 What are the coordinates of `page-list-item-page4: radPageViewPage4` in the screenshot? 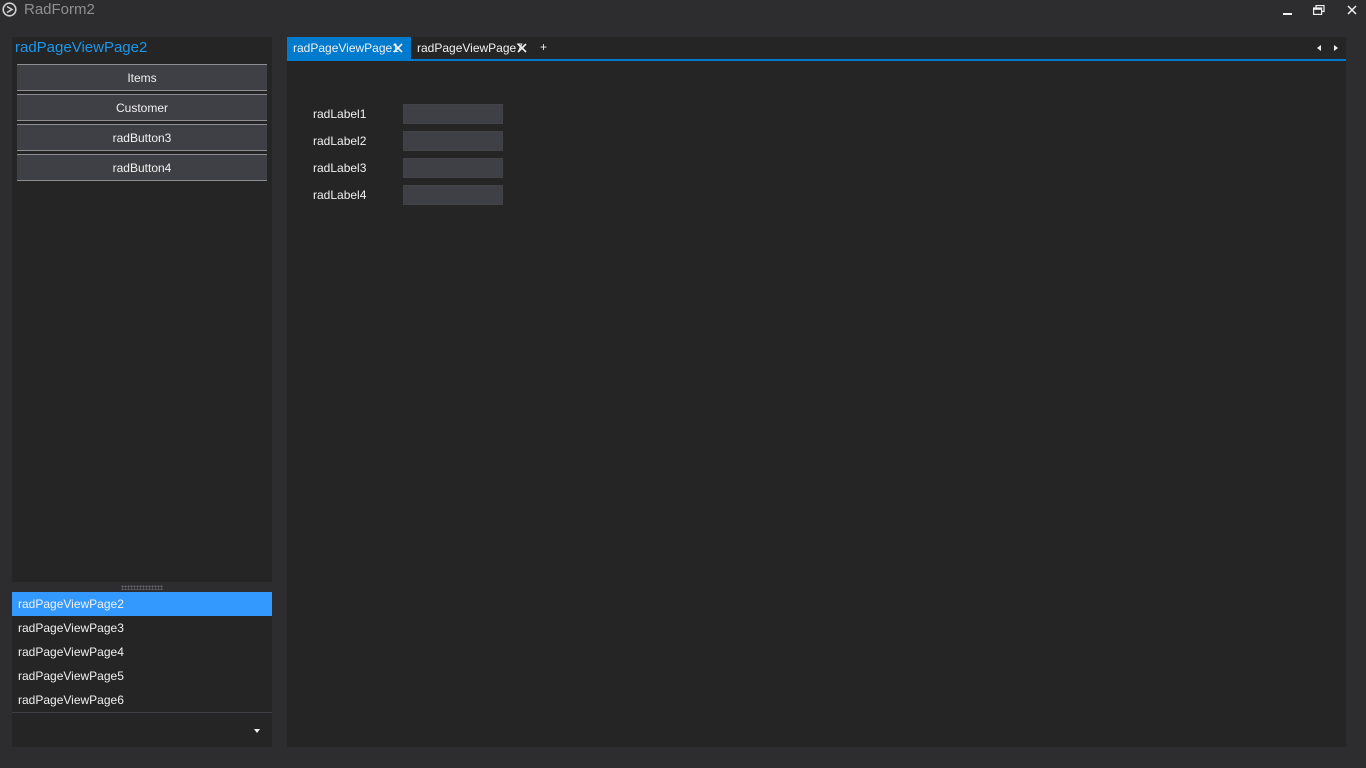 It's located at (142, 652).